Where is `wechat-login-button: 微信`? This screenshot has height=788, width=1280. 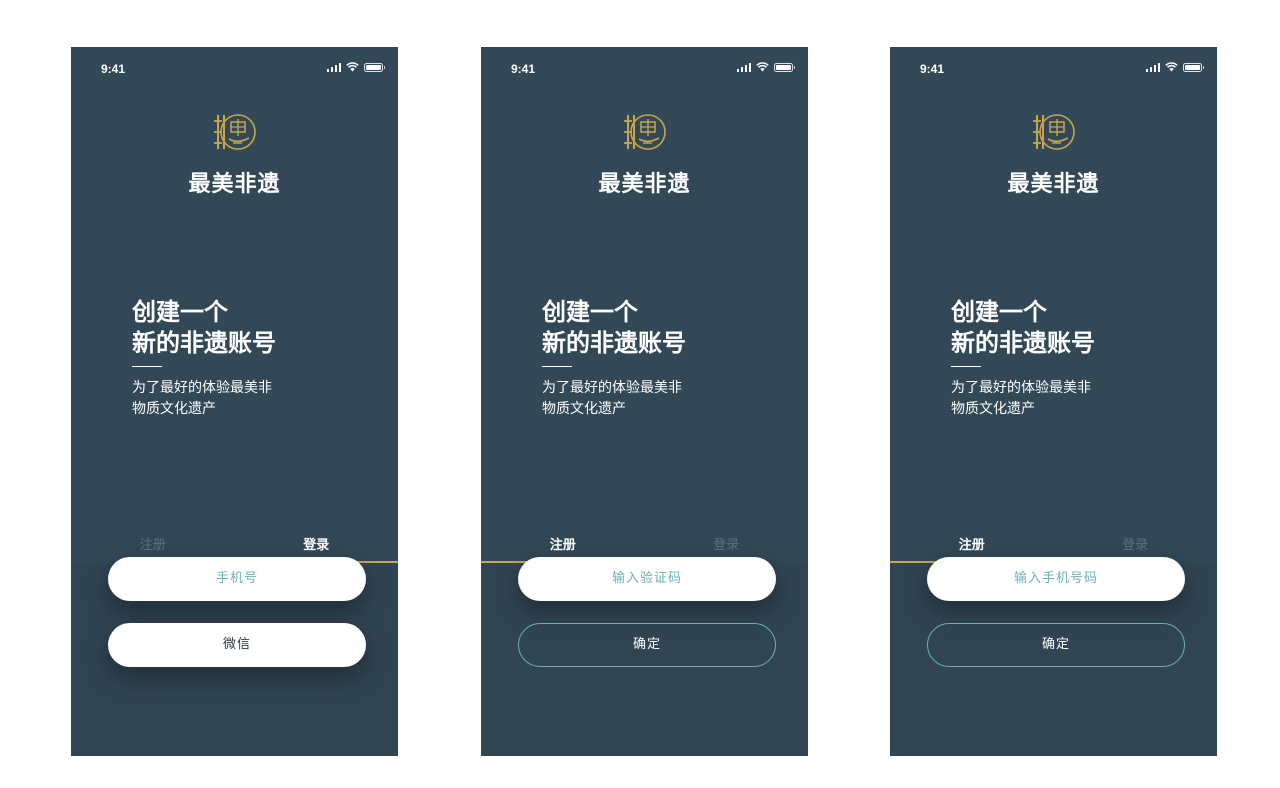 wechat-login-button: 微信 is located at coordinates (237, 645).